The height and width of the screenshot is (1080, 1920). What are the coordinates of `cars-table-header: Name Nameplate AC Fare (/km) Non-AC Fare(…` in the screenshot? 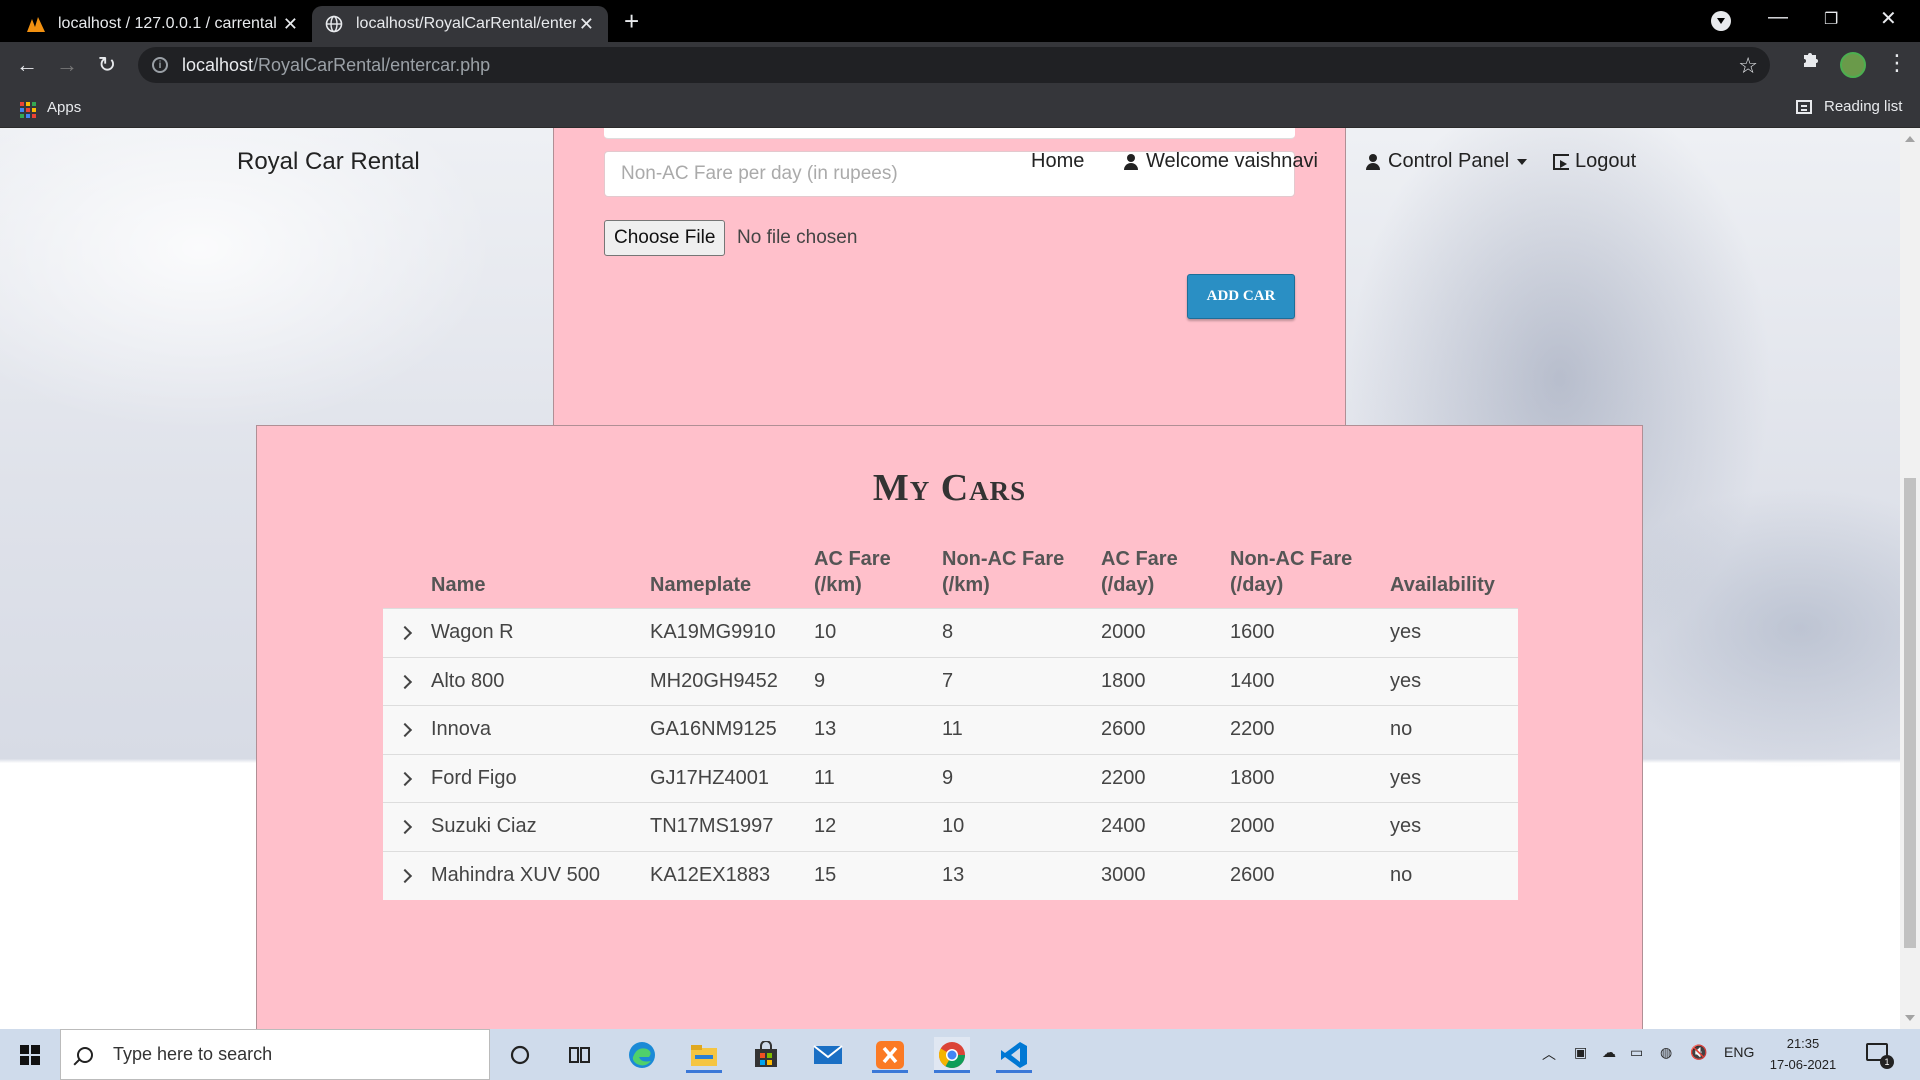 It's located at (950, 577).